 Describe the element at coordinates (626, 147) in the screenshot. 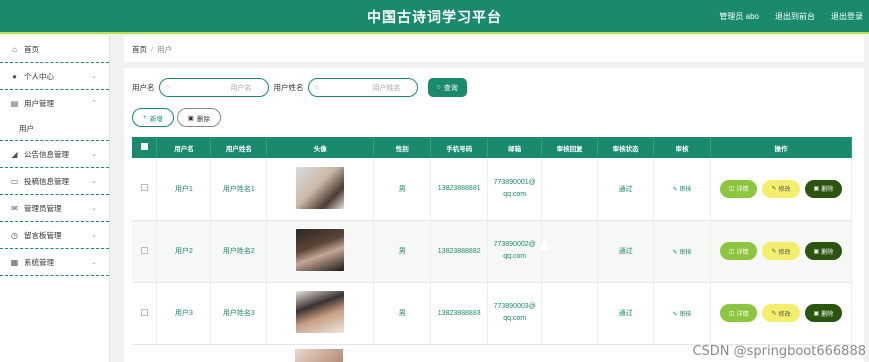

I see `column-header: 审核状态` at that location.